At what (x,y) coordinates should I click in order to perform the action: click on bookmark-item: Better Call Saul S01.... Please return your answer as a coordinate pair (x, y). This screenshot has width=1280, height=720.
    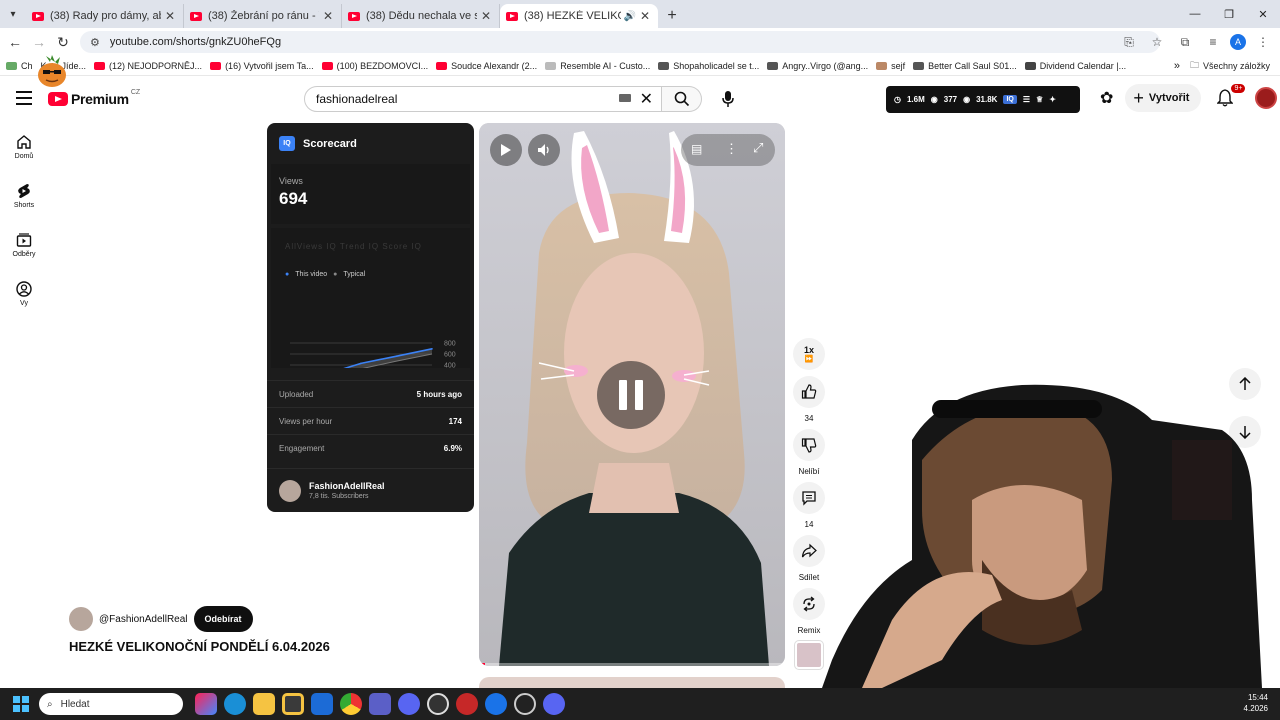
    Looking at the image, I should click on (965, 66).